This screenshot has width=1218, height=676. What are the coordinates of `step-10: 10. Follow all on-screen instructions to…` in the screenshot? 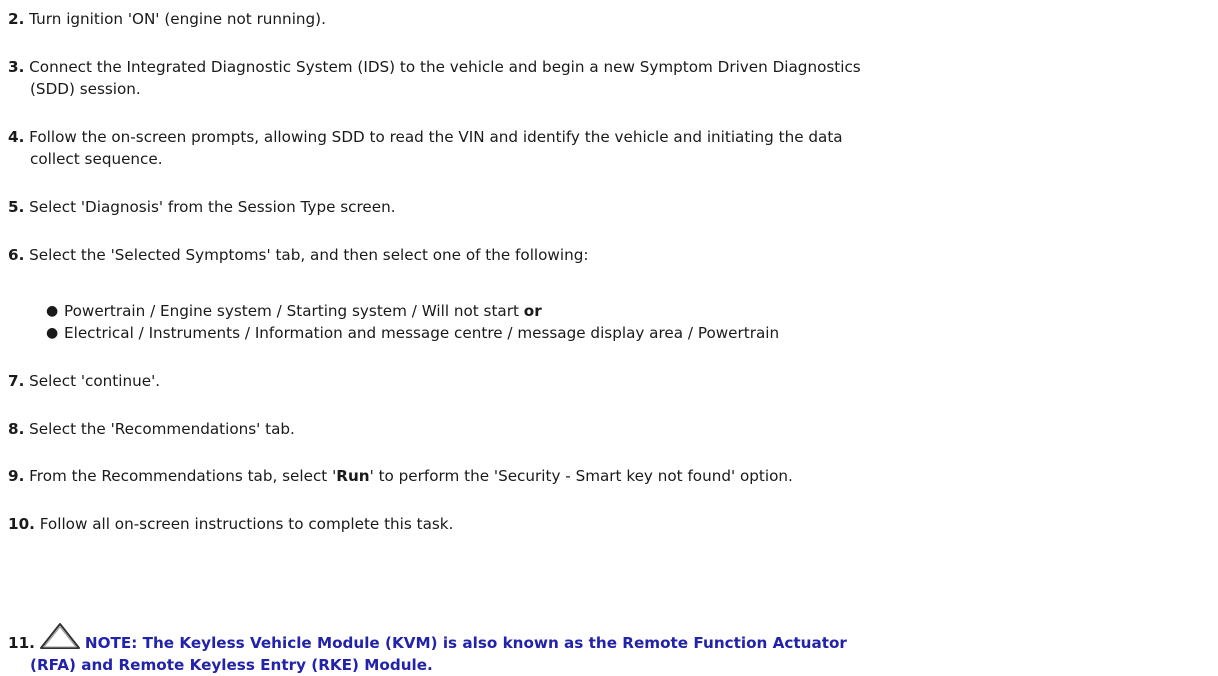 It's located at (608, 524).